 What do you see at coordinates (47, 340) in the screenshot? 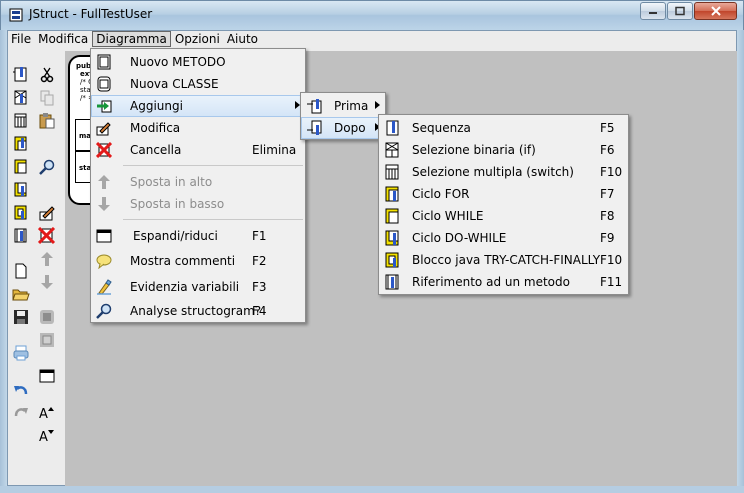
I see `frame-icon` at bounding box center [47, 340].